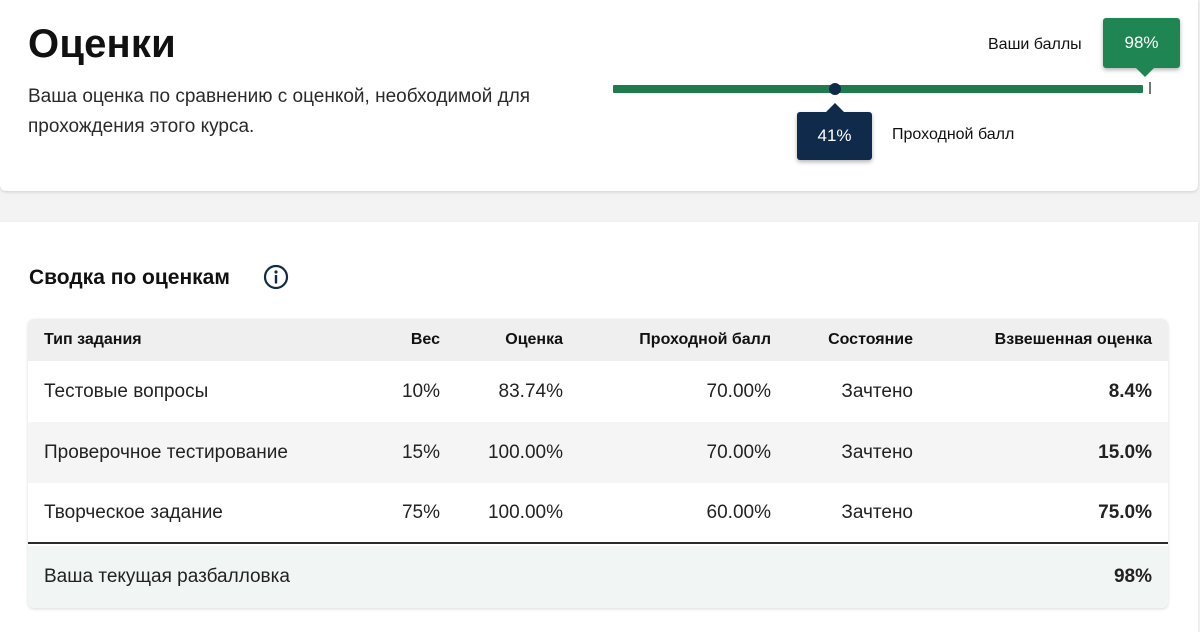 The width and height of the screenshot is (1200, 632). What do you see at coordinates (102, 44) in the screenshot?
I see `page-title: Оценки` at bounding box center [102, 44].